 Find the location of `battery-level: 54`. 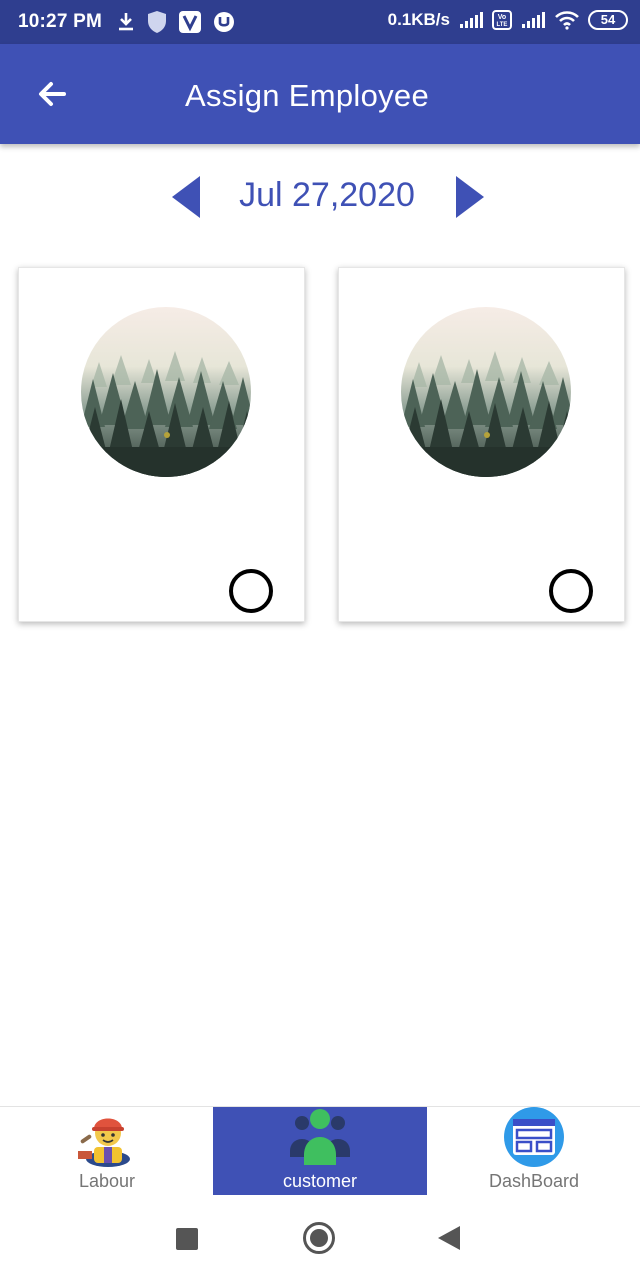

battery-level: 54 is located at coordinates (608, 19).